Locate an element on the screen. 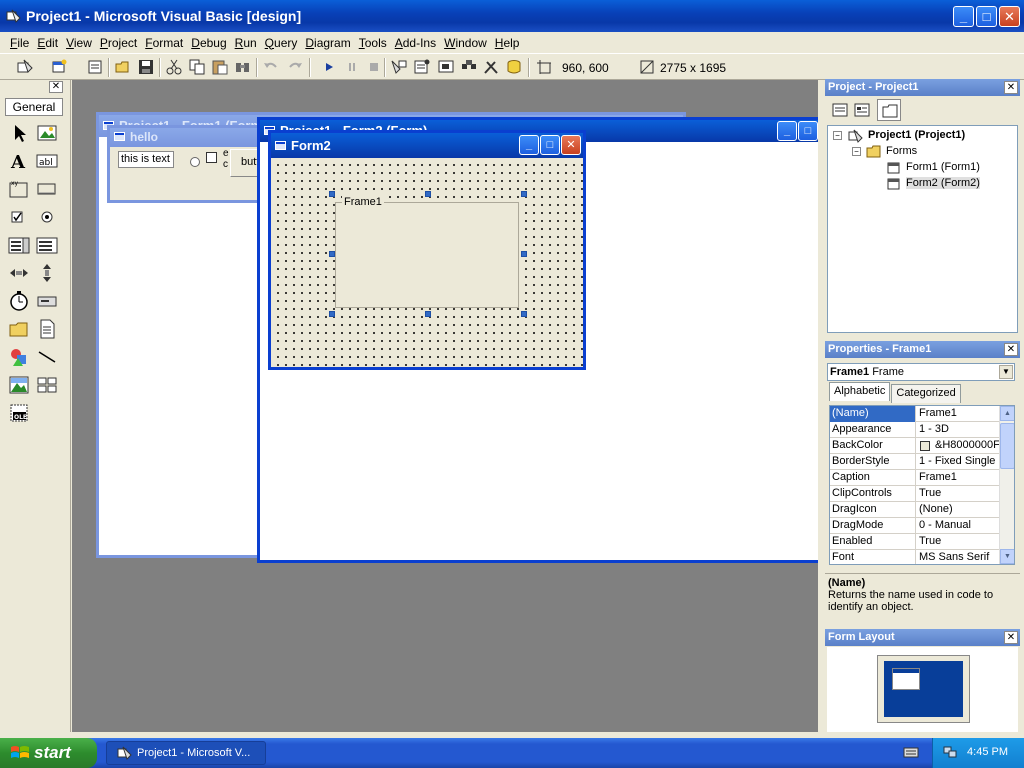 Image resolution: width=1024 pixels, height=768 pixels. minimize-button: _ is located at coordinates (963, 16).